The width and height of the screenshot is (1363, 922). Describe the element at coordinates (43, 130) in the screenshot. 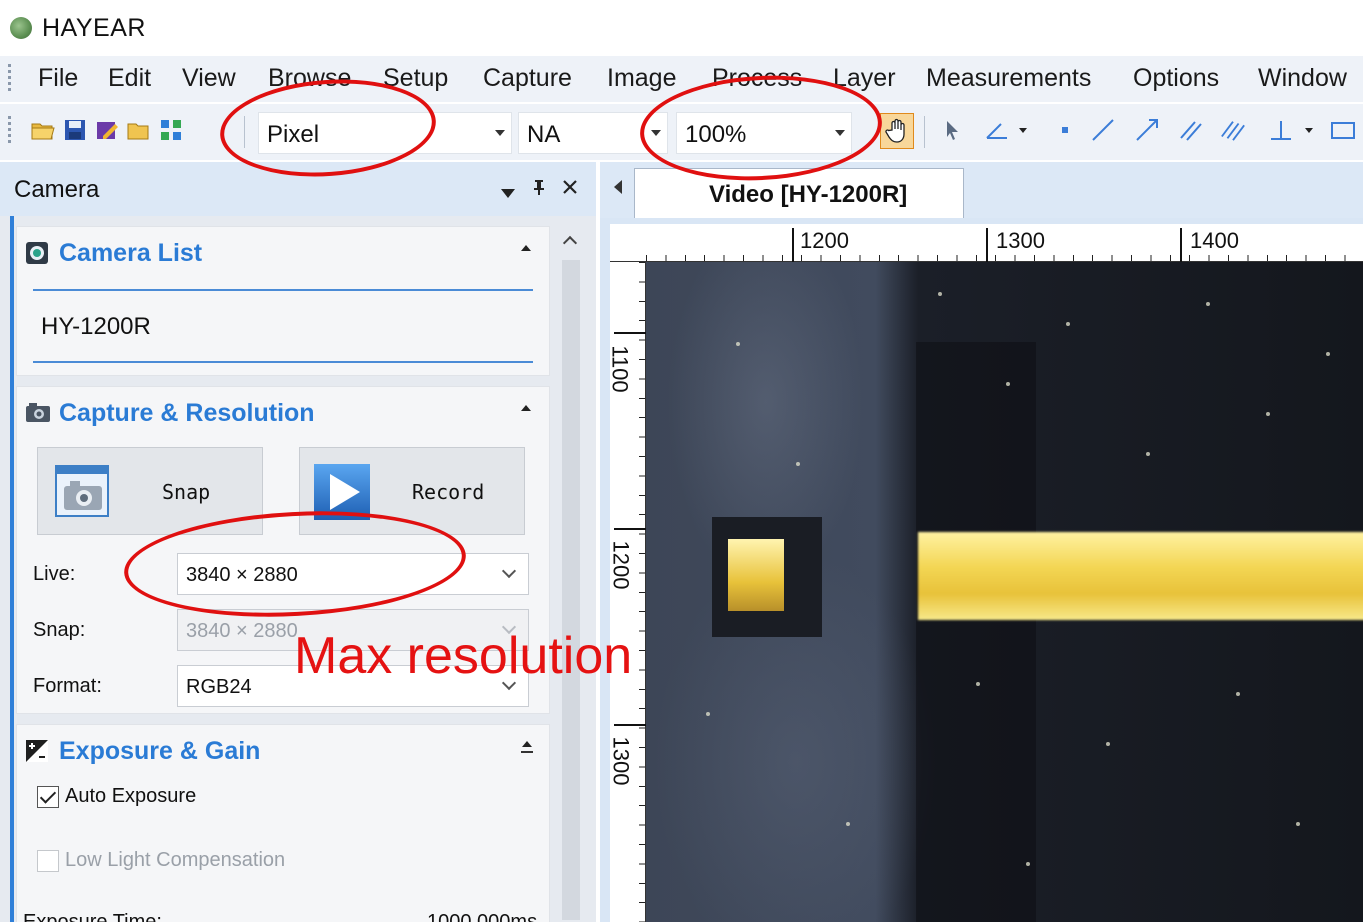

I see `open-folder-icon` at that location.